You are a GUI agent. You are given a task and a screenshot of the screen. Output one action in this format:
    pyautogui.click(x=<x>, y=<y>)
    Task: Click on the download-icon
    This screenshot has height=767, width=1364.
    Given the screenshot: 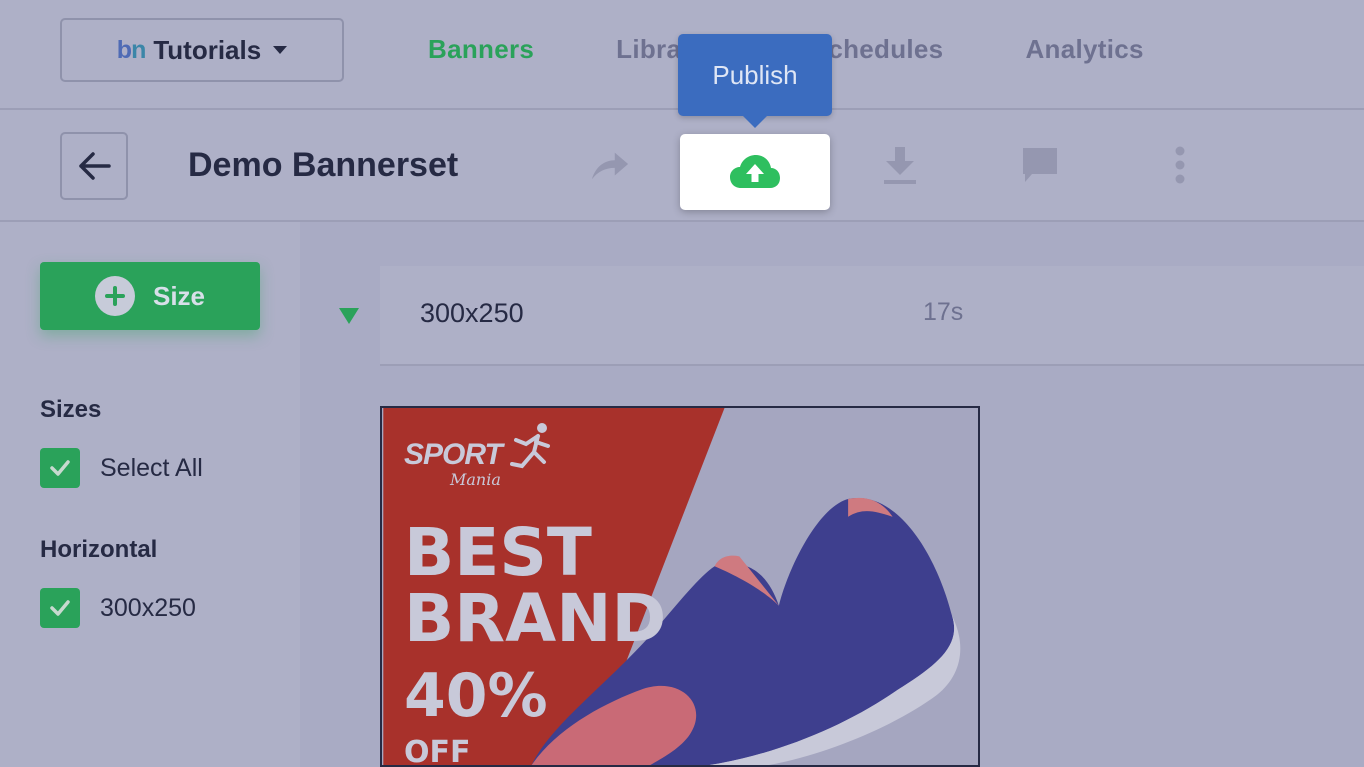 What is the action you would take?
    pyautogui.click(x=900, y=165)
    